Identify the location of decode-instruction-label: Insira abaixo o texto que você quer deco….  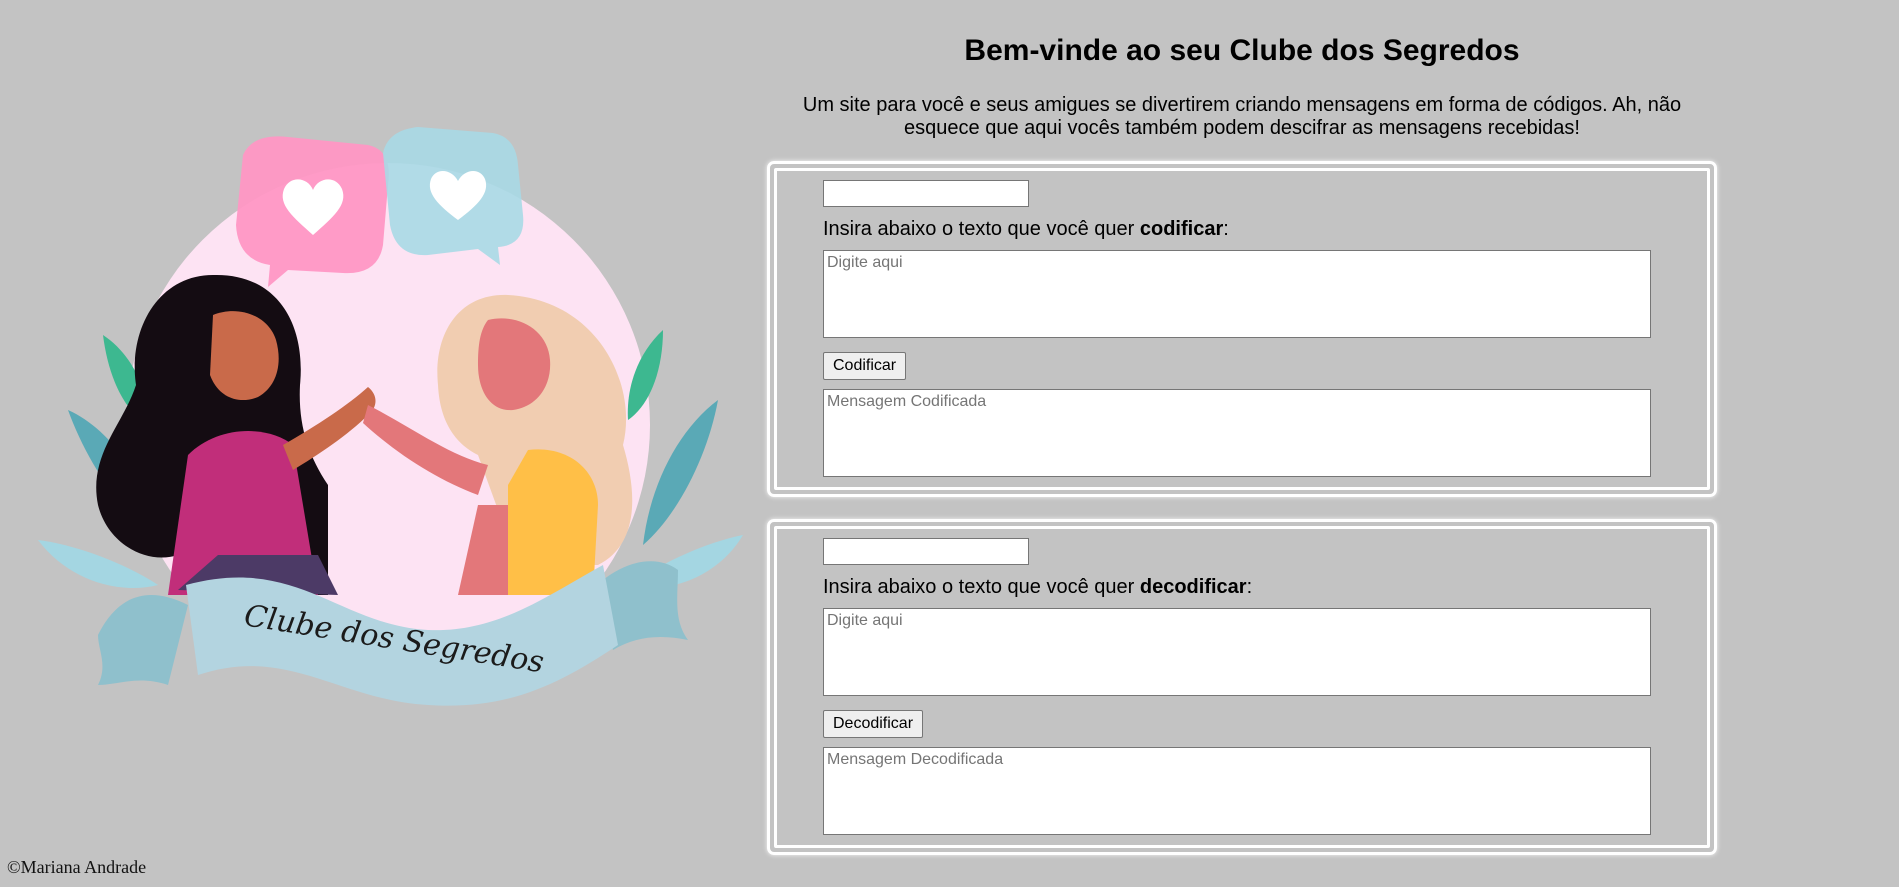
(1037, 587).